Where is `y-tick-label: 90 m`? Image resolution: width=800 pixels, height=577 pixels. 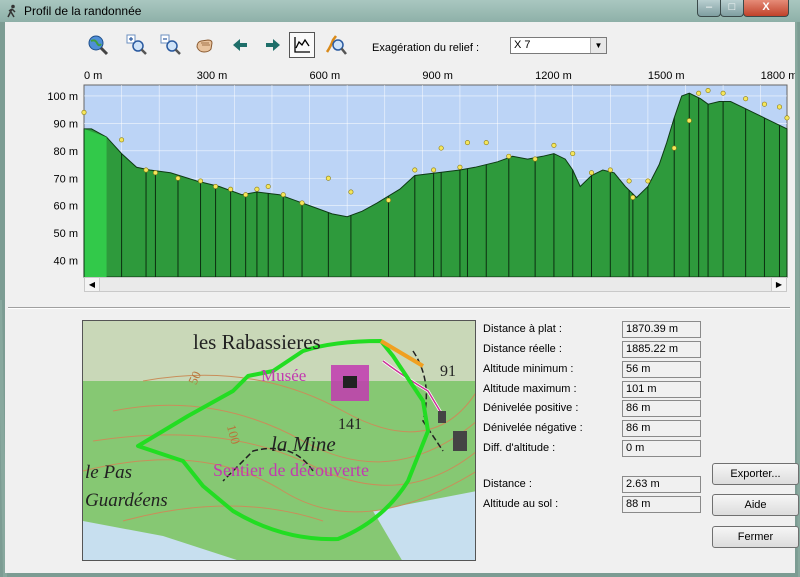 y-tick-label: 90 m is located at coordinates (66, 124).